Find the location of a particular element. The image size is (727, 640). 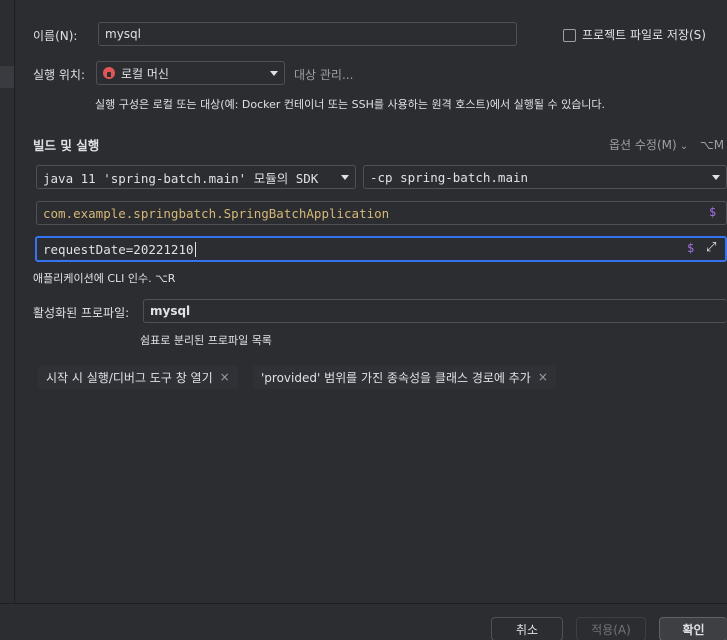

store-as-project-file-label: 프로젝트 파일로 저장(S) is located at coordinates (644, 35).